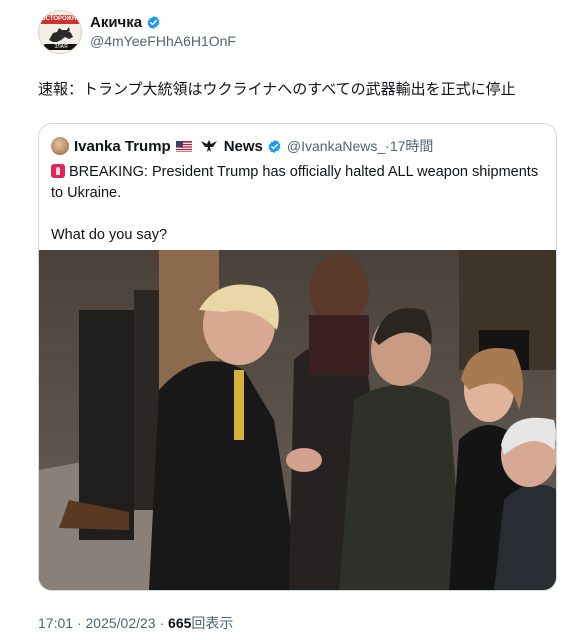 The image size is (570, 640). I want to click on quoted-author-handle: @IvankaNews_, so click(336, 146).